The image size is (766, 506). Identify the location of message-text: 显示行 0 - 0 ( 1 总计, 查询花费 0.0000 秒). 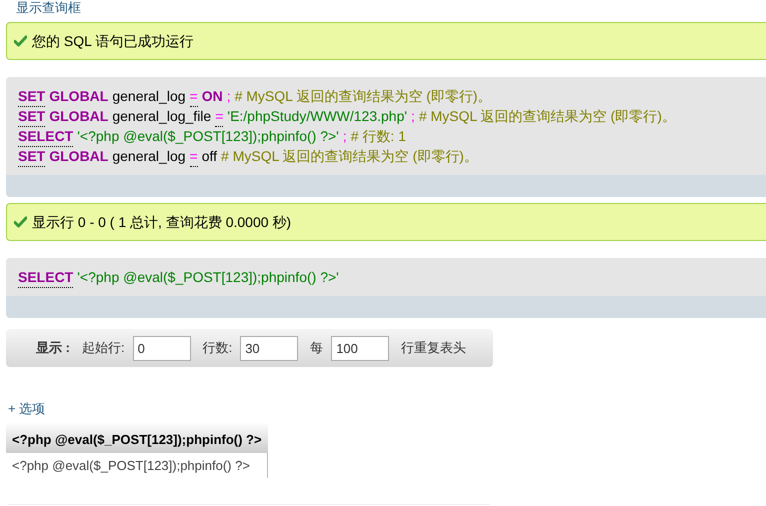
(162, 222).